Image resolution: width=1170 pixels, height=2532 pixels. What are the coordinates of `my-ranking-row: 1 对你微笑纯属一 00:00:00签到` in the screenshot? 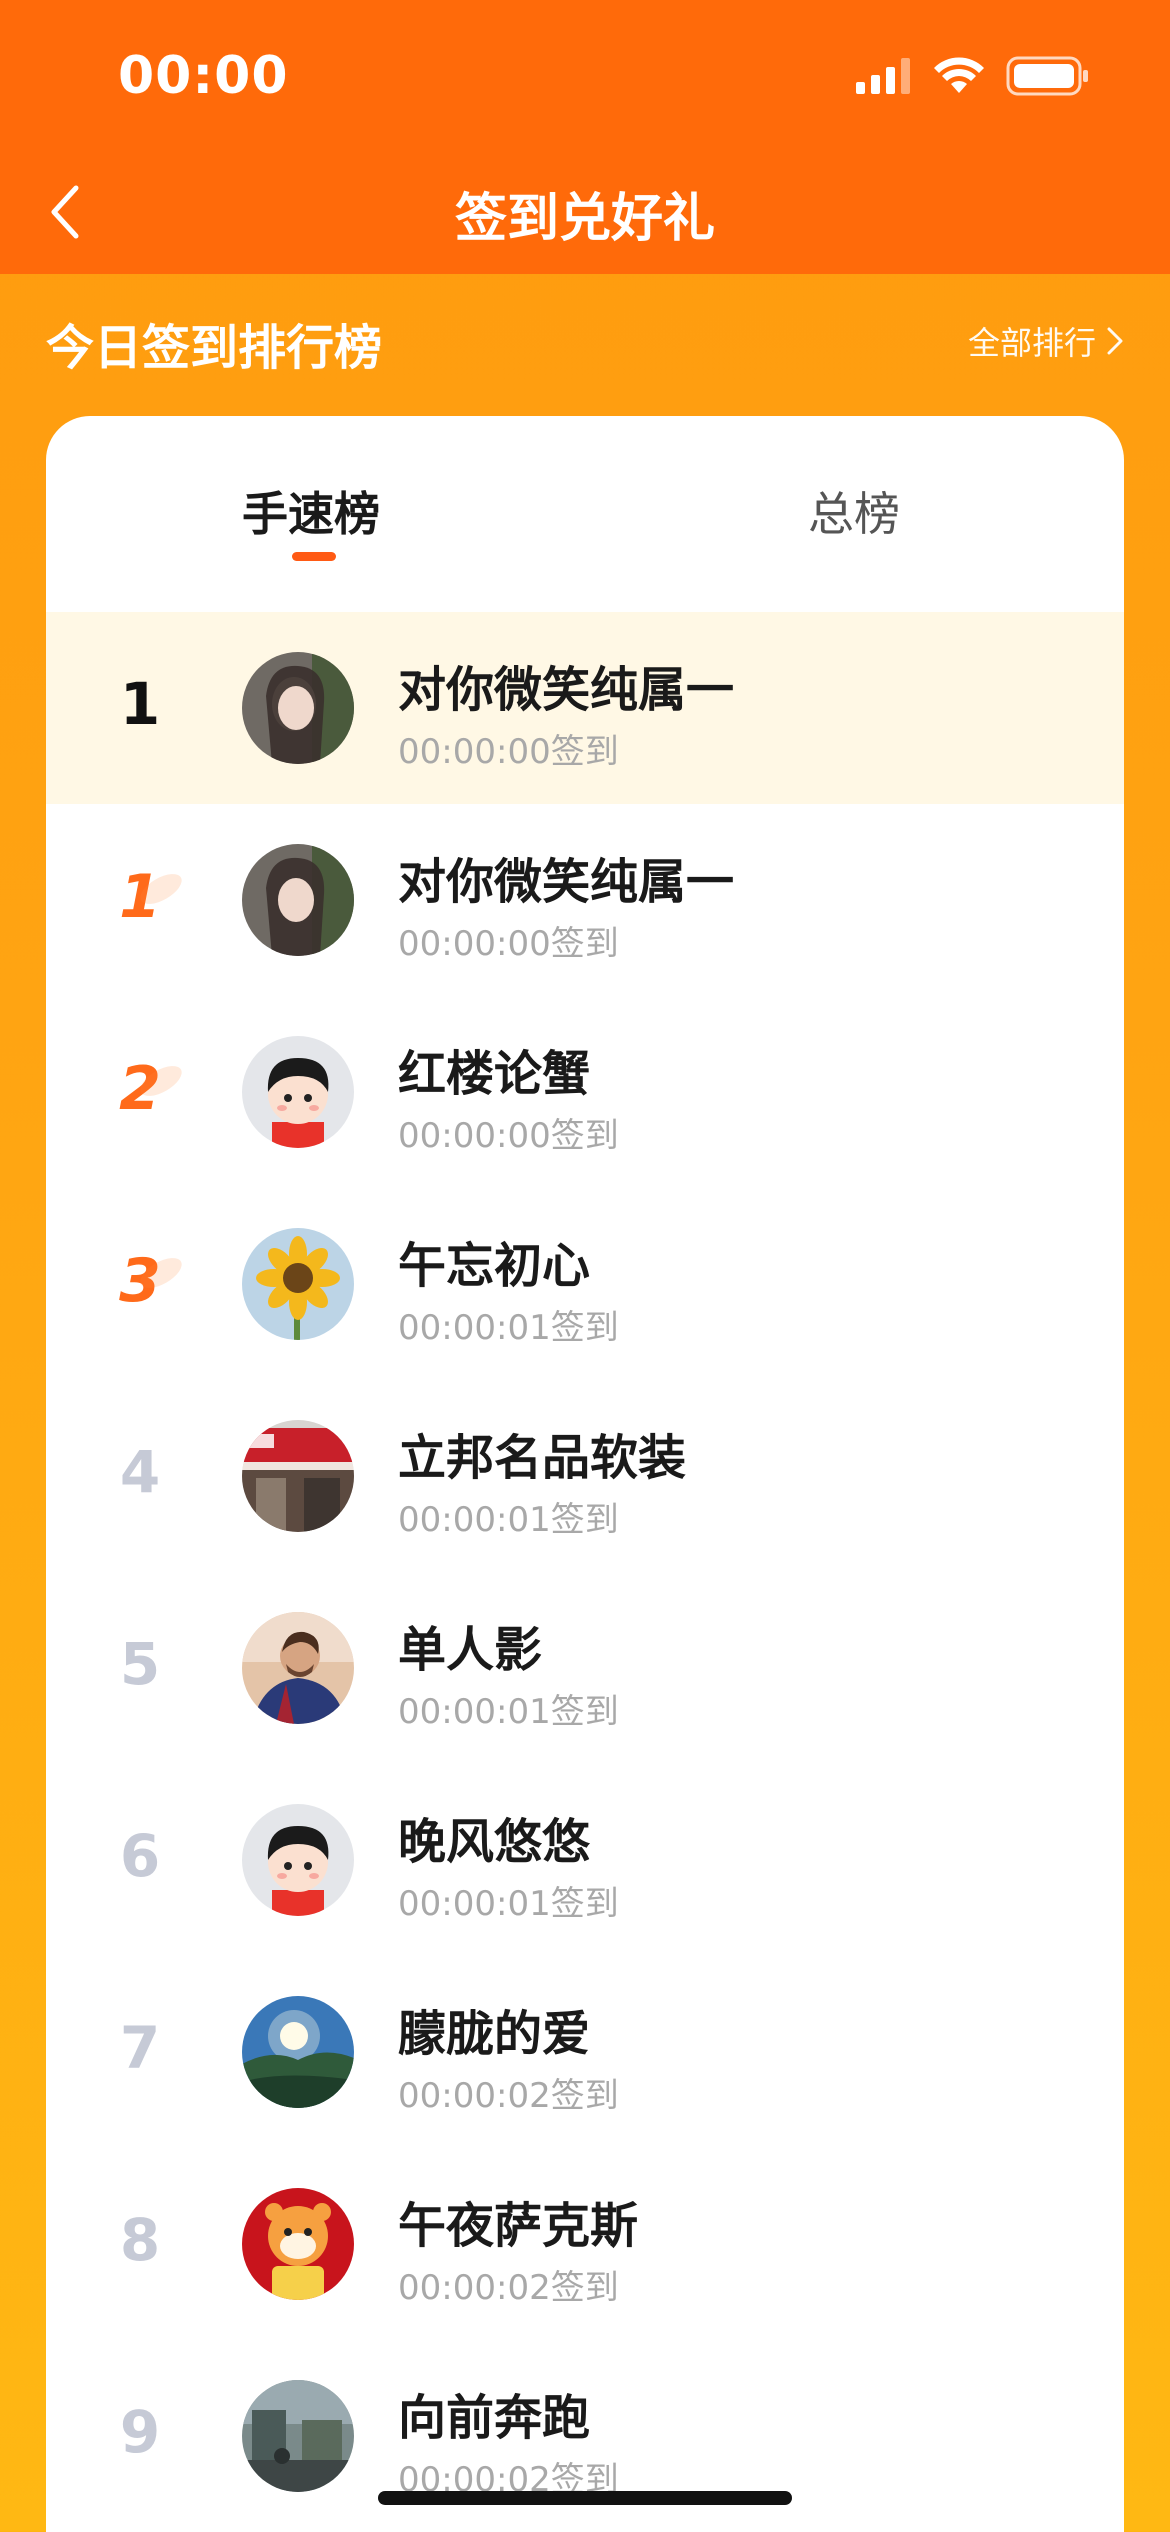 It's located at (585, 708).